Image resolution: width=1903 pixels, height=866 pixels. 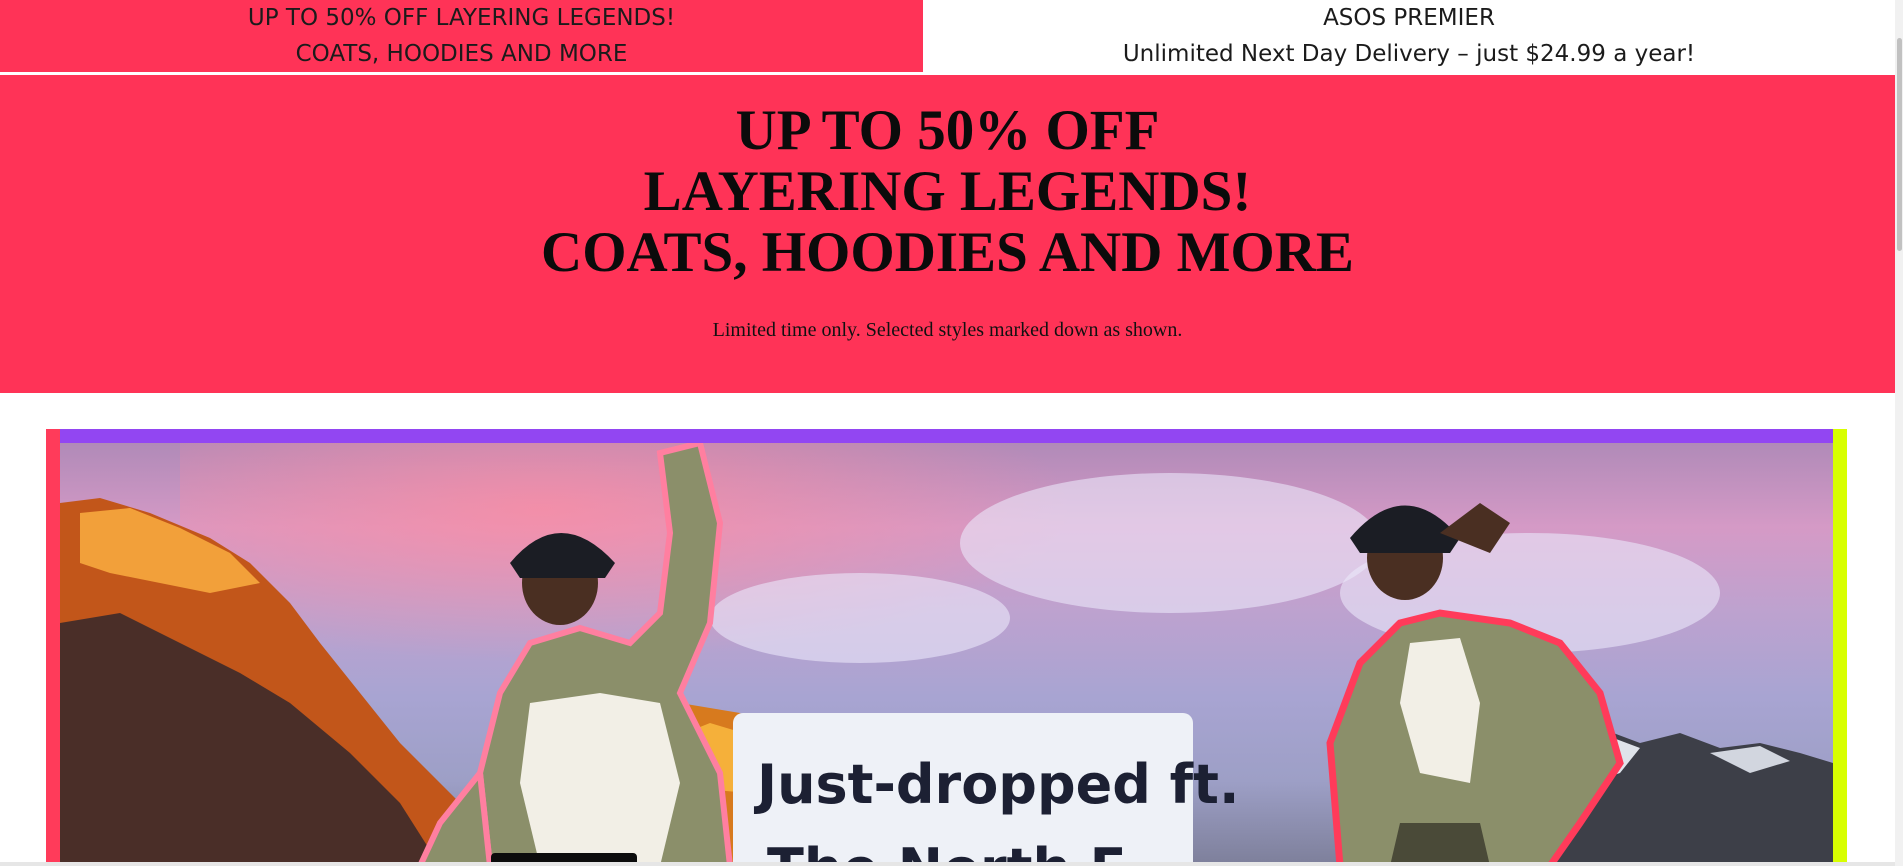 I want to click on bottom-divider, so click(x=947, y=864).